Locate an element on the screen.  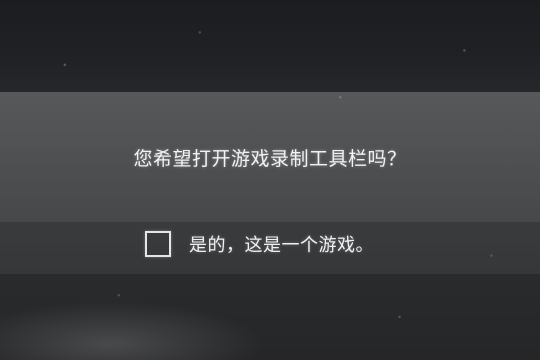
is-game-checkbox-row: 是的，这是一个游戏。 is located at coordinates (259, 244).